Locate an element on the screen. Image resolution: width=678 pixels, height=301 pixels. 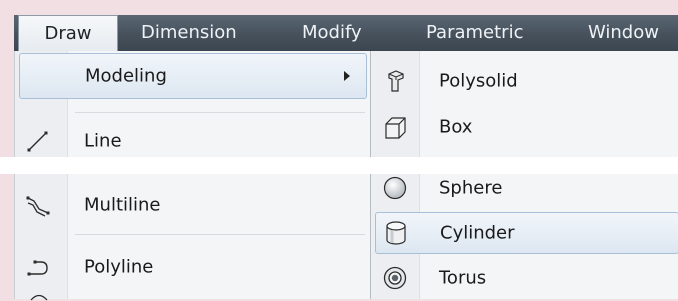
menu-item-label: Polyline is located at coordinates (119, 267).